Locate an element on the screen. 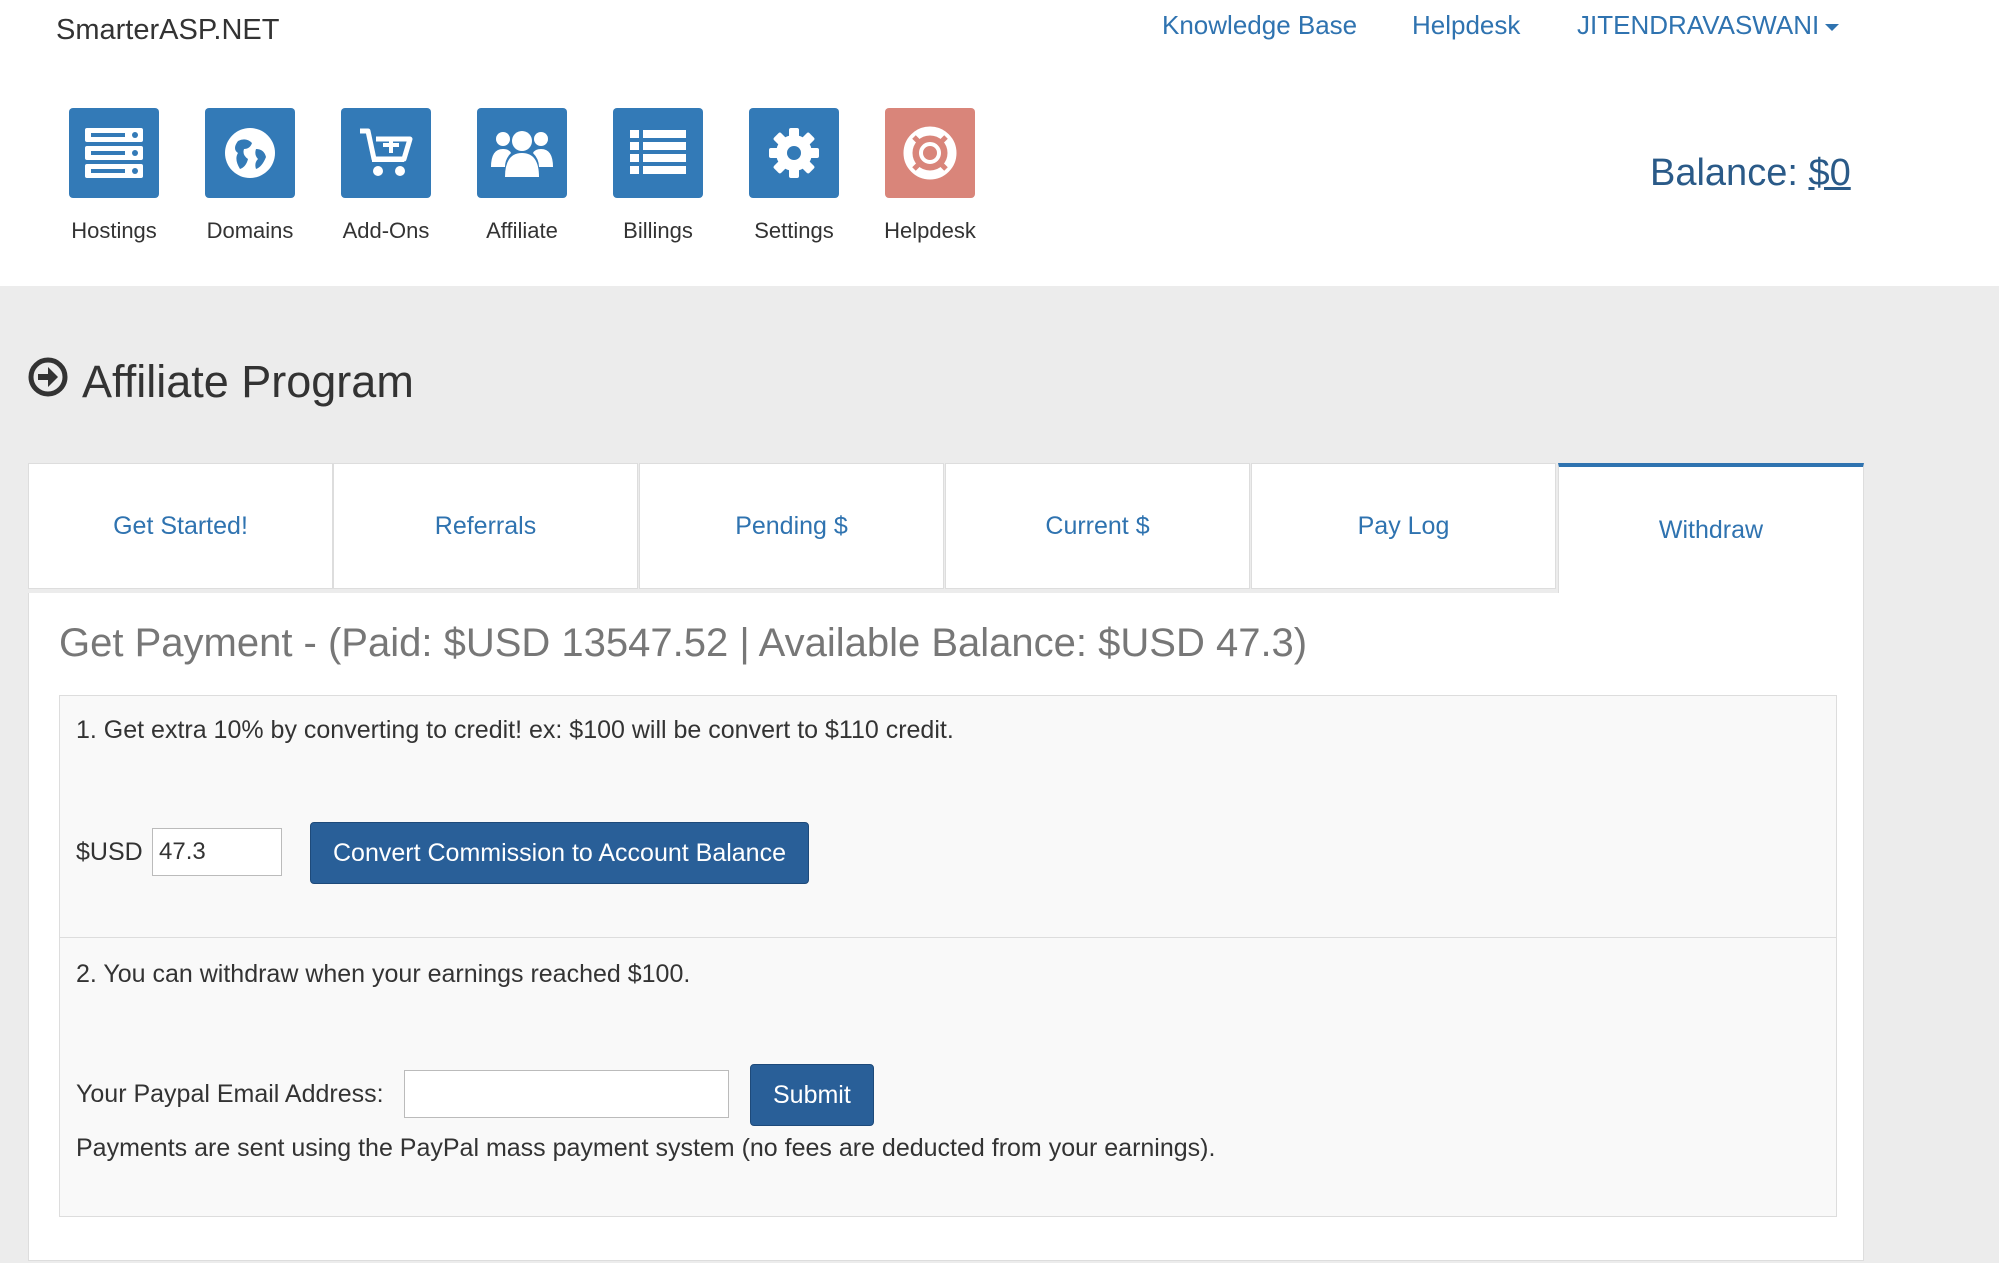 This screenshot has width=1999, height=1263. nav-settings: Settings is located at coordinates (794, 176).